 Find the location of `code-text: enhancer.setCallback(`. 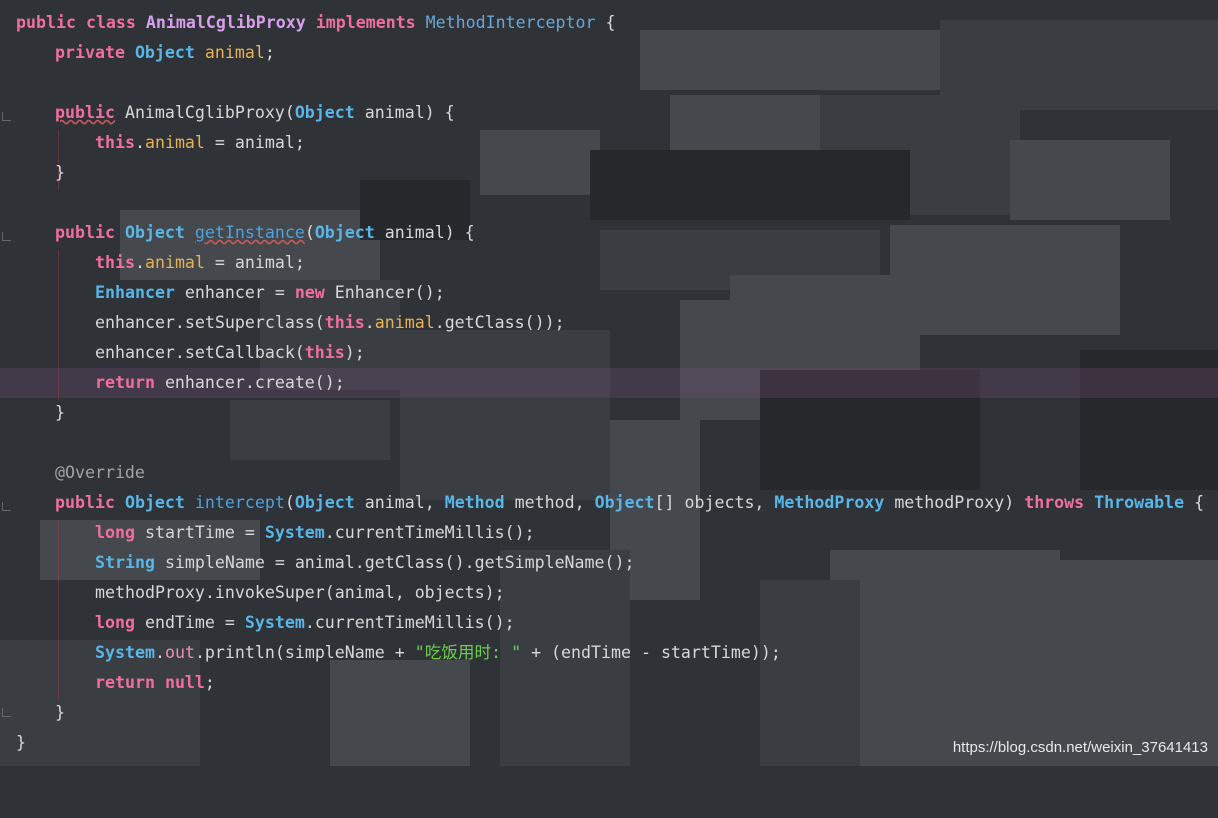

code-text: enhancer.setCallback( is located at coordinates (200, 352).